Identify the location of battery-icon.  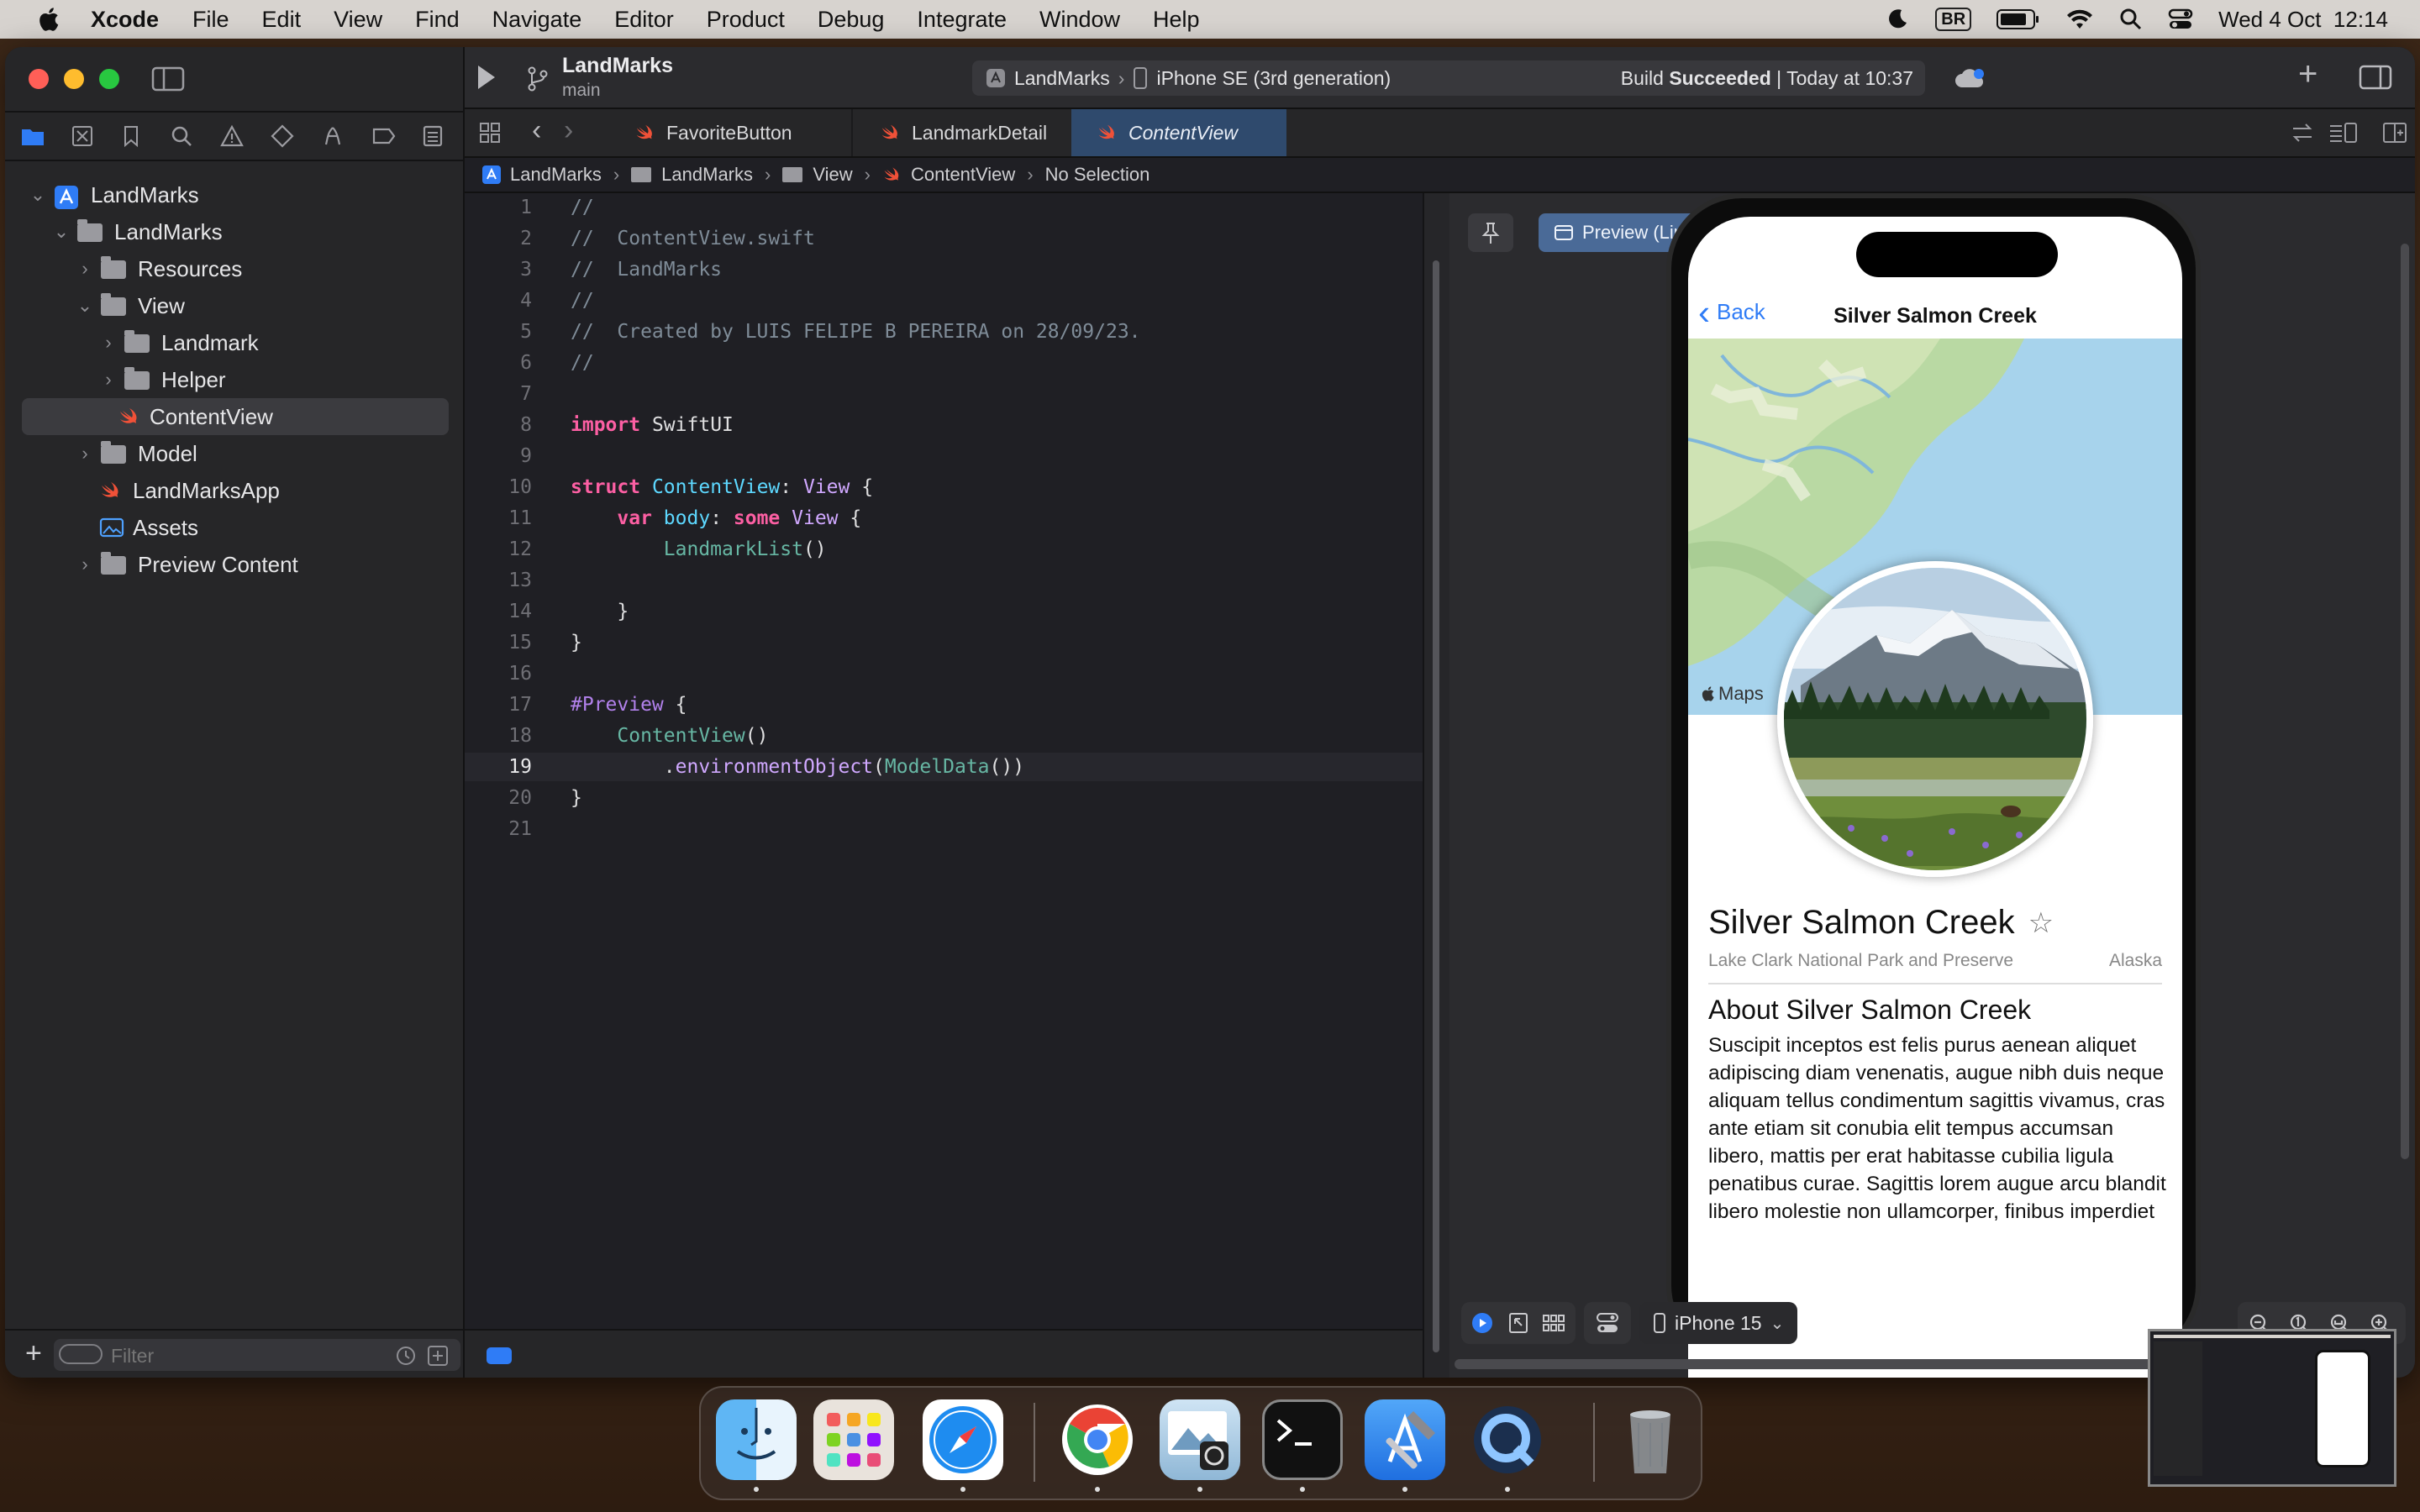
(2018, 19).